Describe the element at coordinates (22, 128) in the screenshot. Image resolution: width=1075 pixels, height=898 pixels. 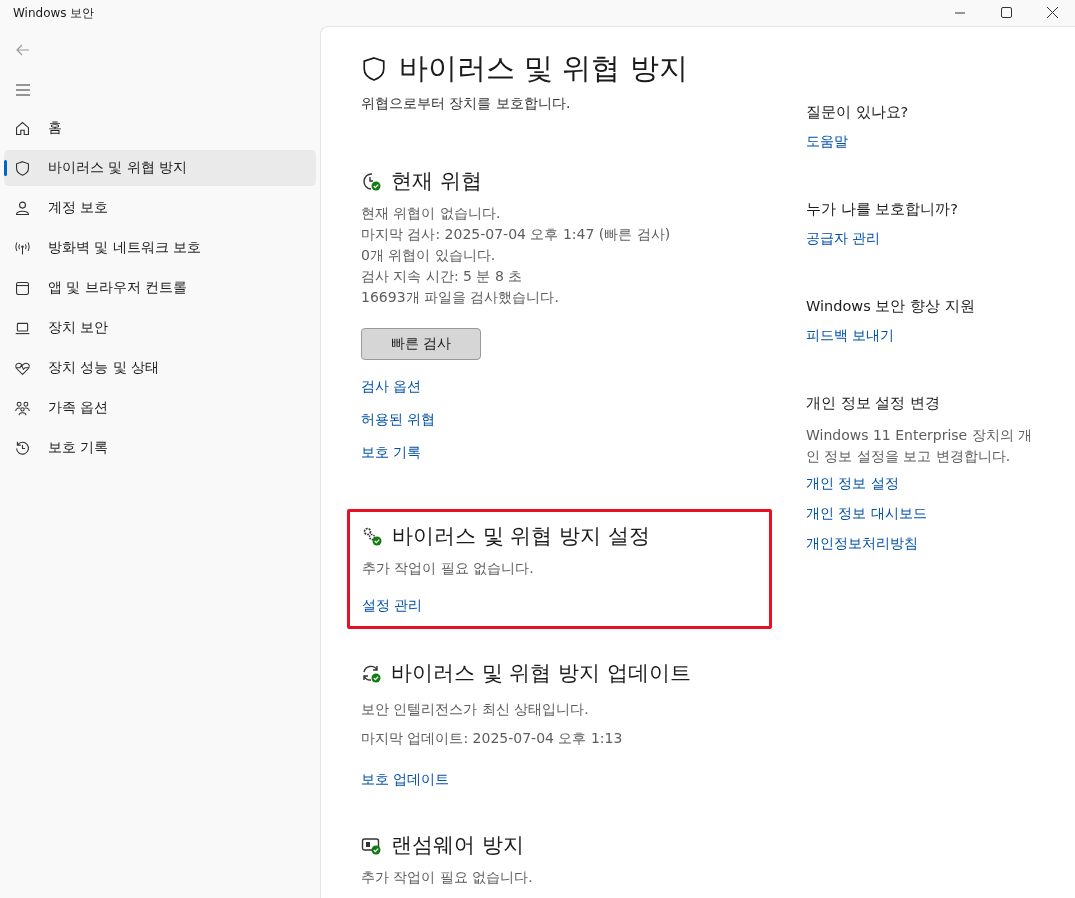
I see `home-icon` at that location.